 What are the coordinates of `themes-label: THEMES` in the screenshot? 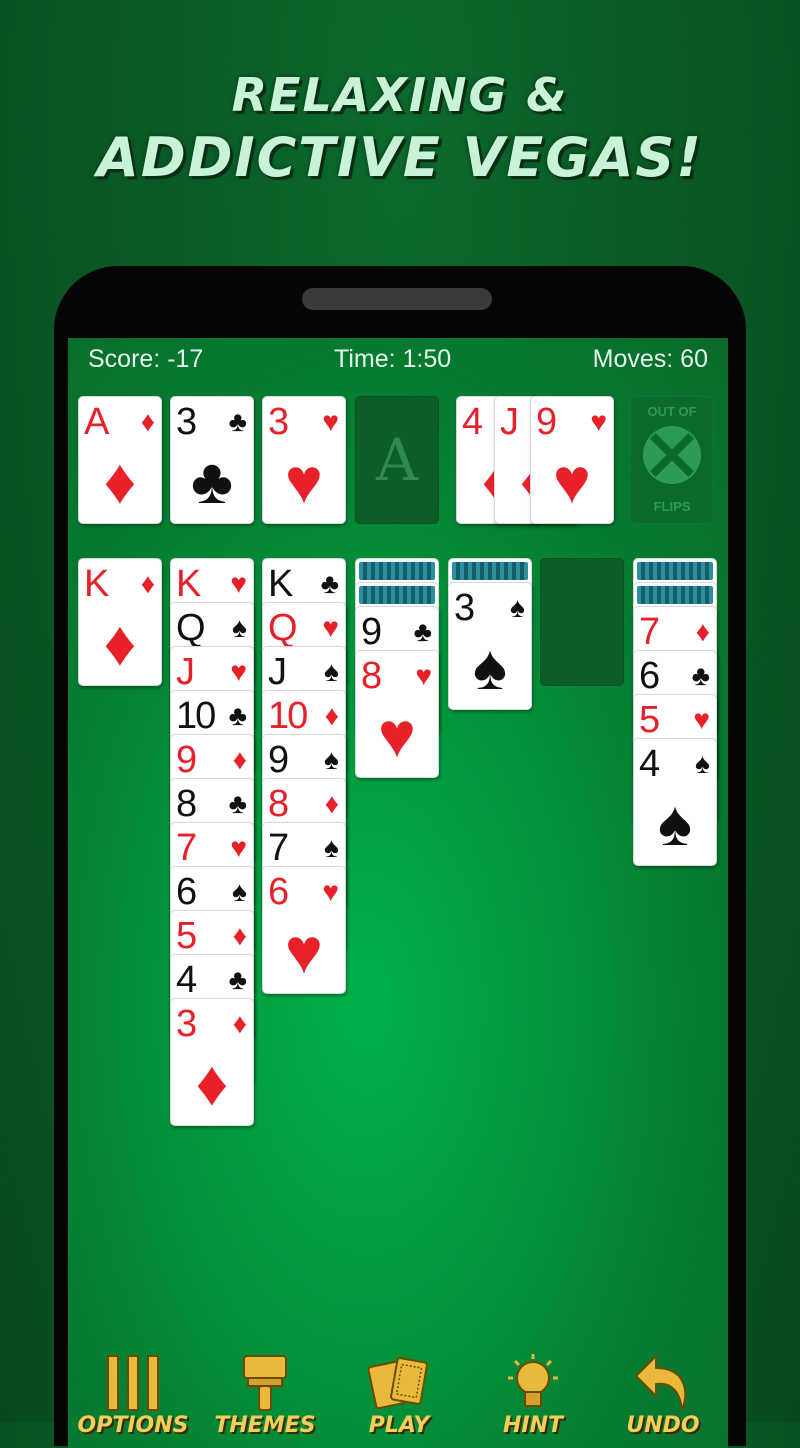 It's located at (265, 1425).